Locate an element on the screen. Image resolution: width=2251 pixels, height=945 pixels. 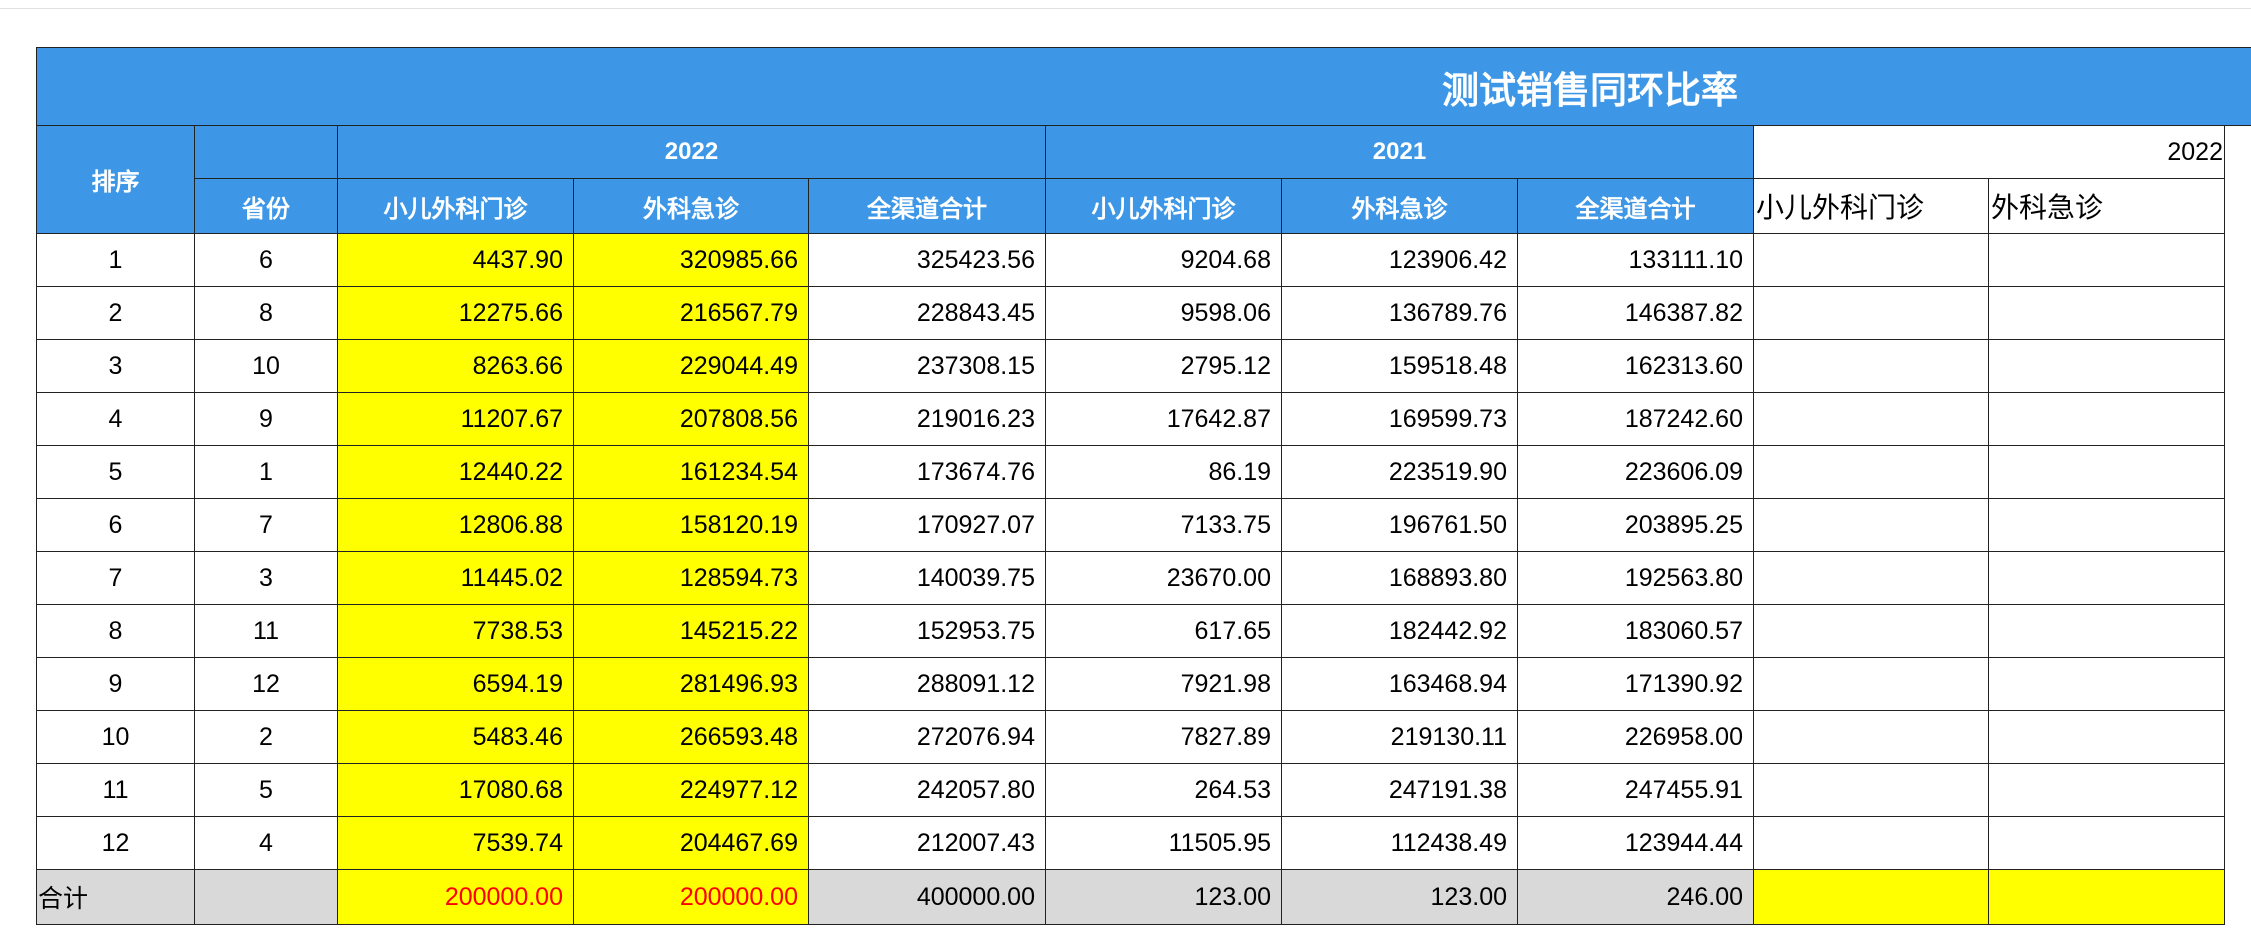
pediatric-surgery-outpatient-2022-cell: 4437.90 is located at coordinates (455, 260).